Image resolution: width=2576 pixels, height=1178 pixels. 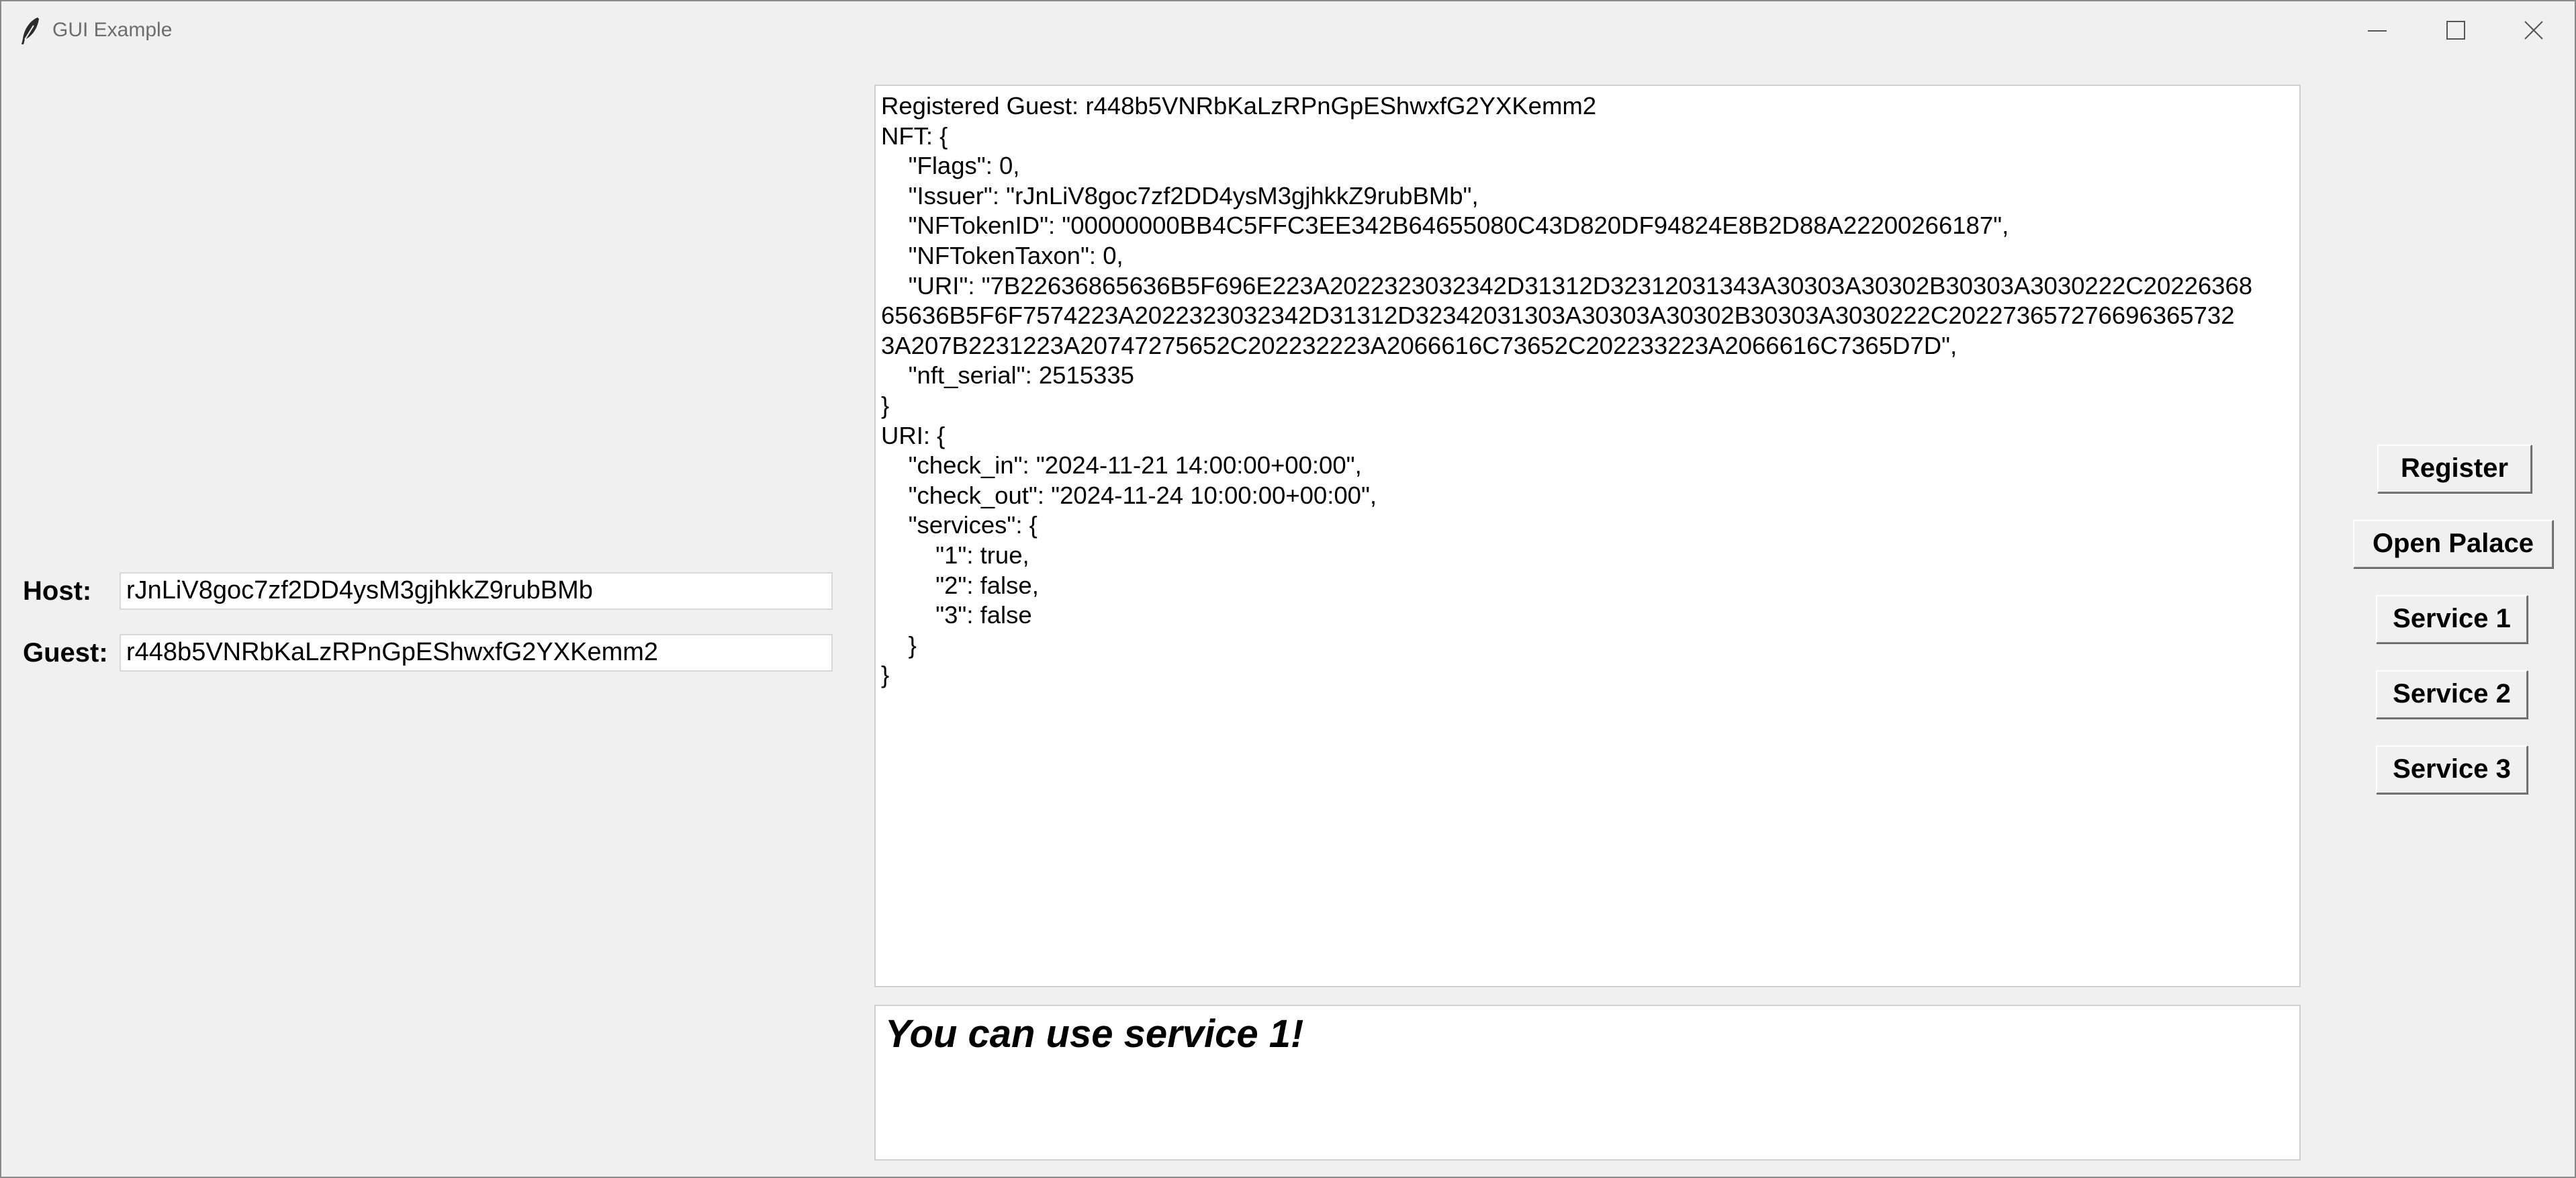 I want to click on message-textbox: You can use service 1!, so click(x=1587, y=1083).